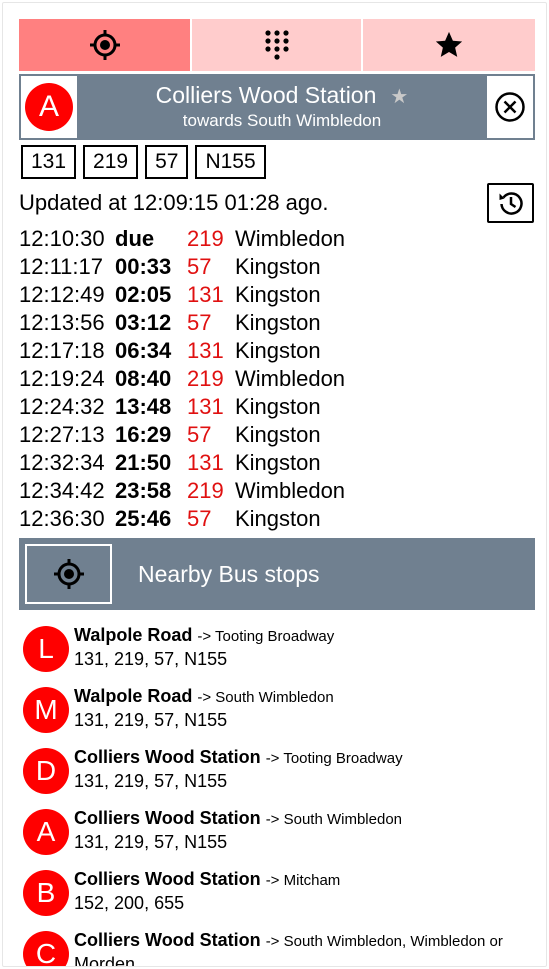 This screenshot has height=969, width=549. What do you see at coordinates (143, 266) in the screenshot?
I see `arrival-due: 00:33` at bounding box center [143, 266].